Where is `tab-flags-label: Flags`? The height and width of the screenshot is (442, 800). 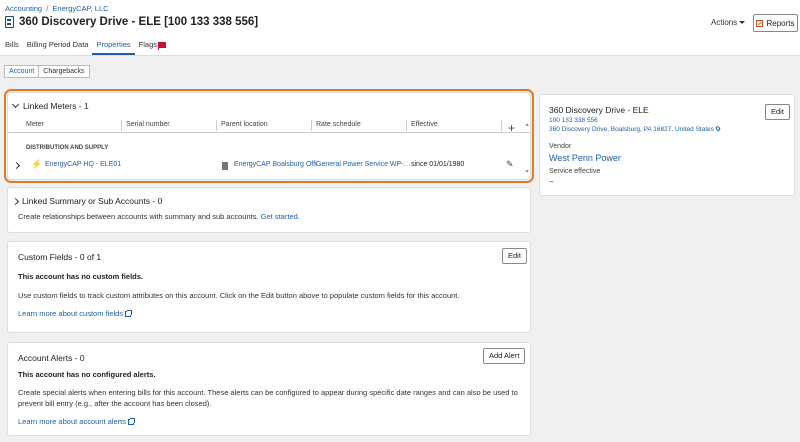
tab-flags-label: Flags is located at coordinates (147, 44).